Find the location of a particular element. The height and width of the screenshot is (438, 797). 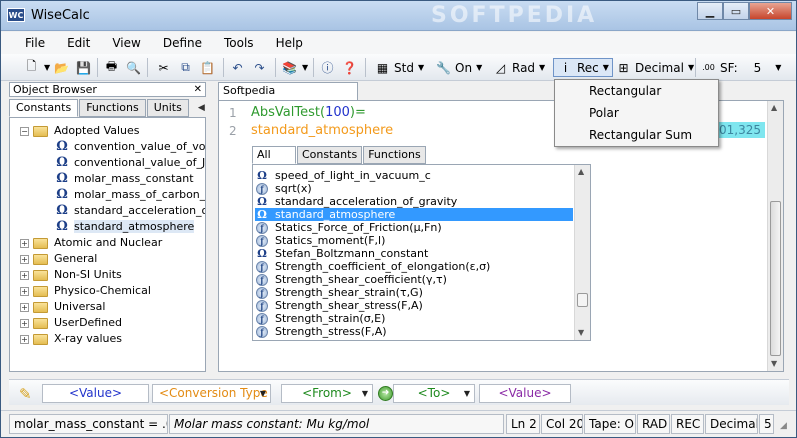

tab-all: All is located at coordinates (274, 155).